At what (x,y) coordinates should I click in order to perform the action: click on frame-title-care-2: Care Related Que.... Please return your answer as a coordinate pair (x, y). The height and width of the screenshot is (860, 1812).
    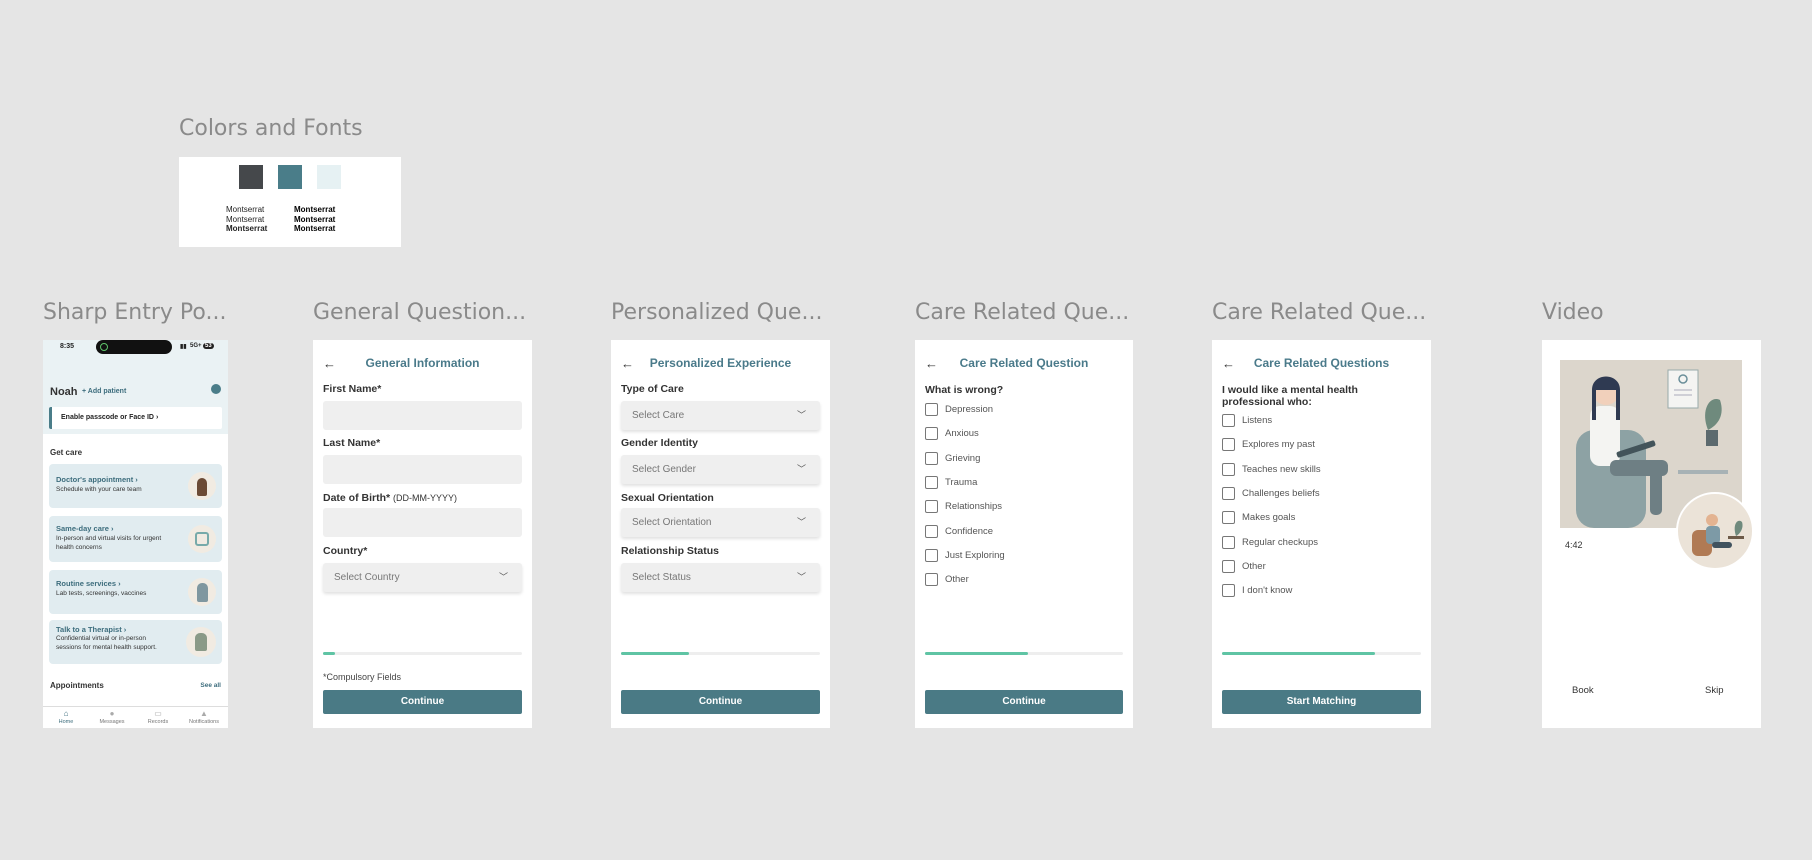
    Looking at the image, I should click on (1319, 312).